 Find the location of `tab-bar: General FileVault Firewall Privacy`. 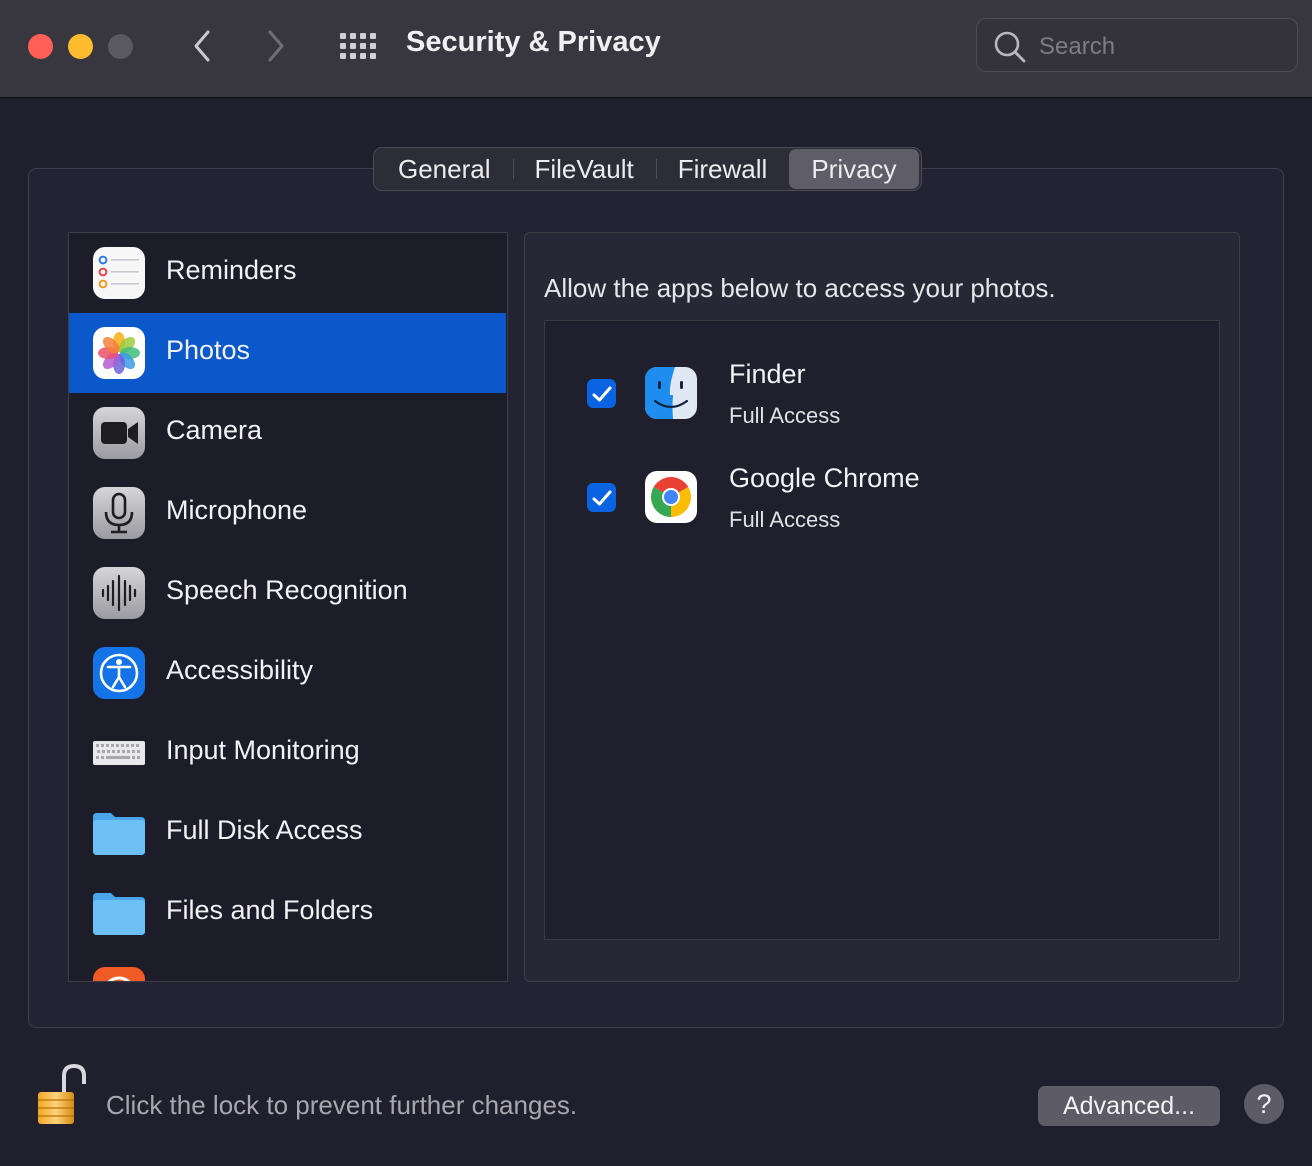

tab-bar: General FileVault Firewall Privacy is located at coordinates (647, 169).